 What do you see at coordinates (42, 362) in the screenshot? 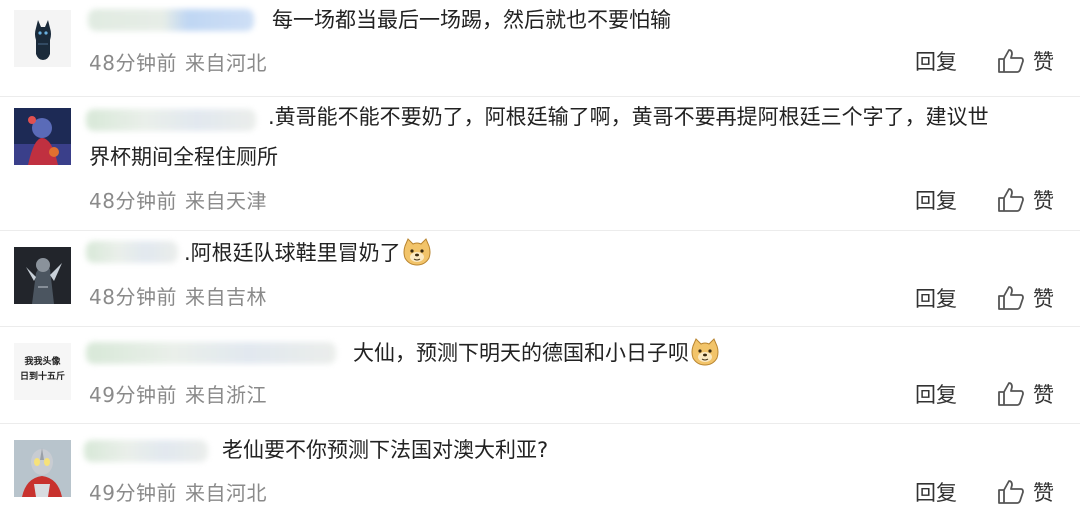
I see `avatar-text-line: 我我头像` at bounding box center [42, 362].